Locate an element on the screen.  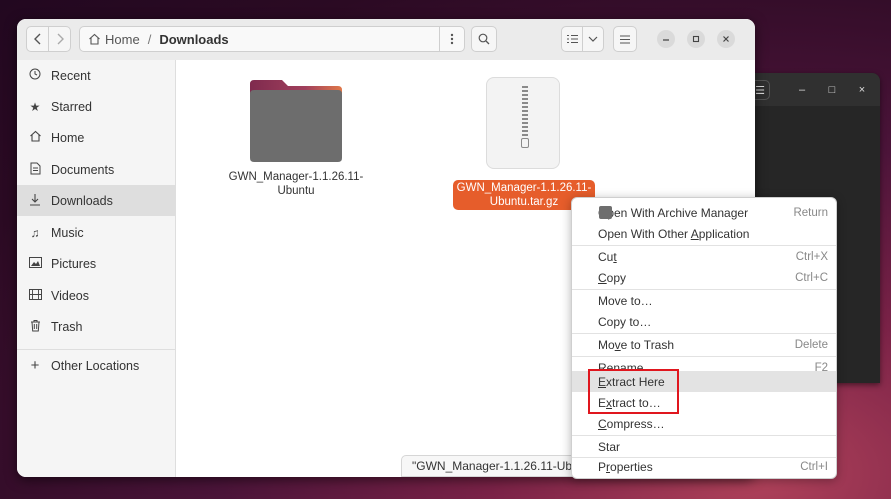
path-menu-button is located at coordinates (451, 39).